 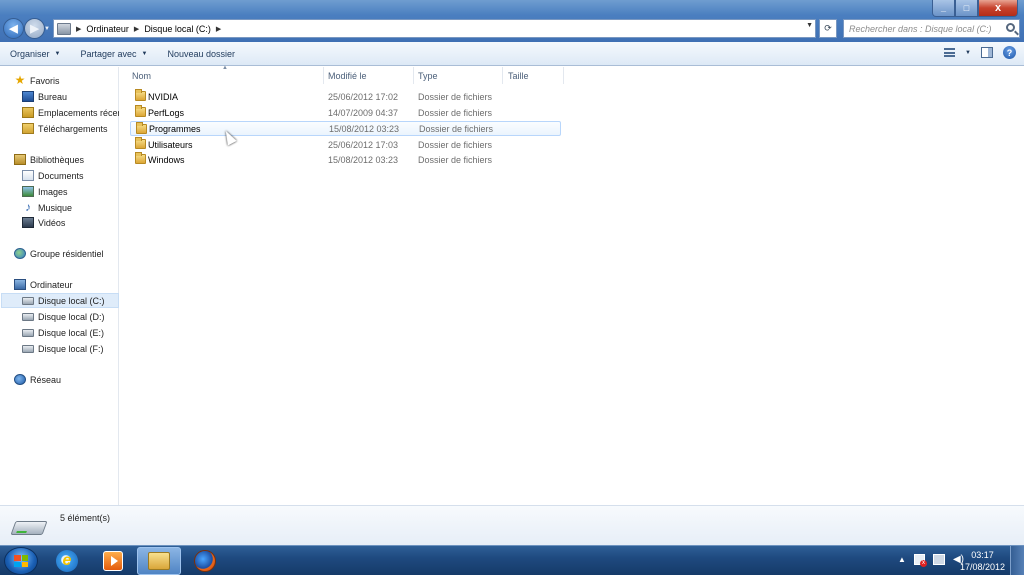 I want to click on sidebar-item-downloads: Téléchargements, so click(x=70, y=128).